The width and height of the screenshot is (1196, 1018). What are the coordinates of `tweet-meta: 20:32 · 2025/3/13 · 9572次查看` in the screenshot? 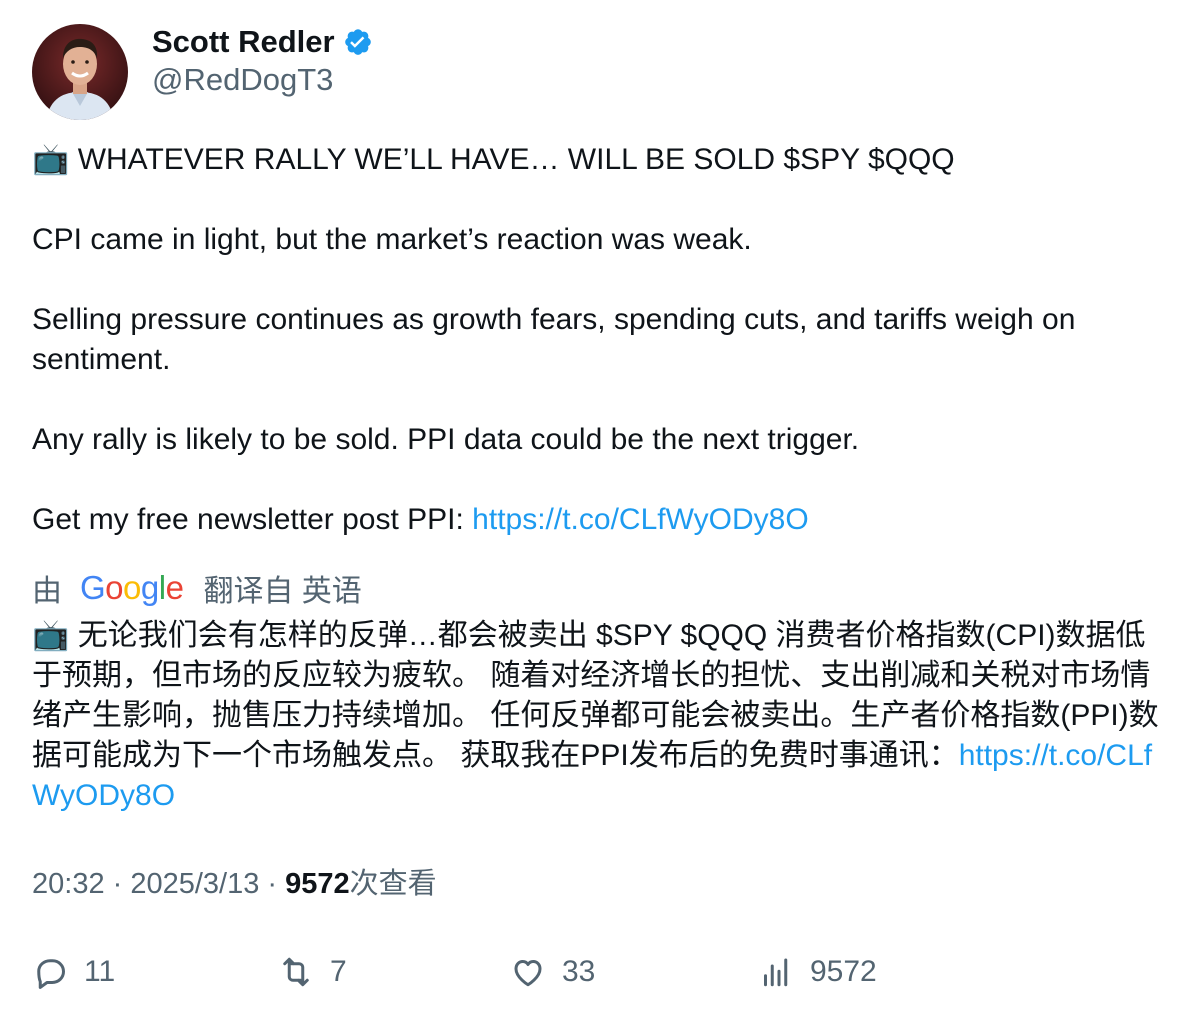 It's located at (234, 884).